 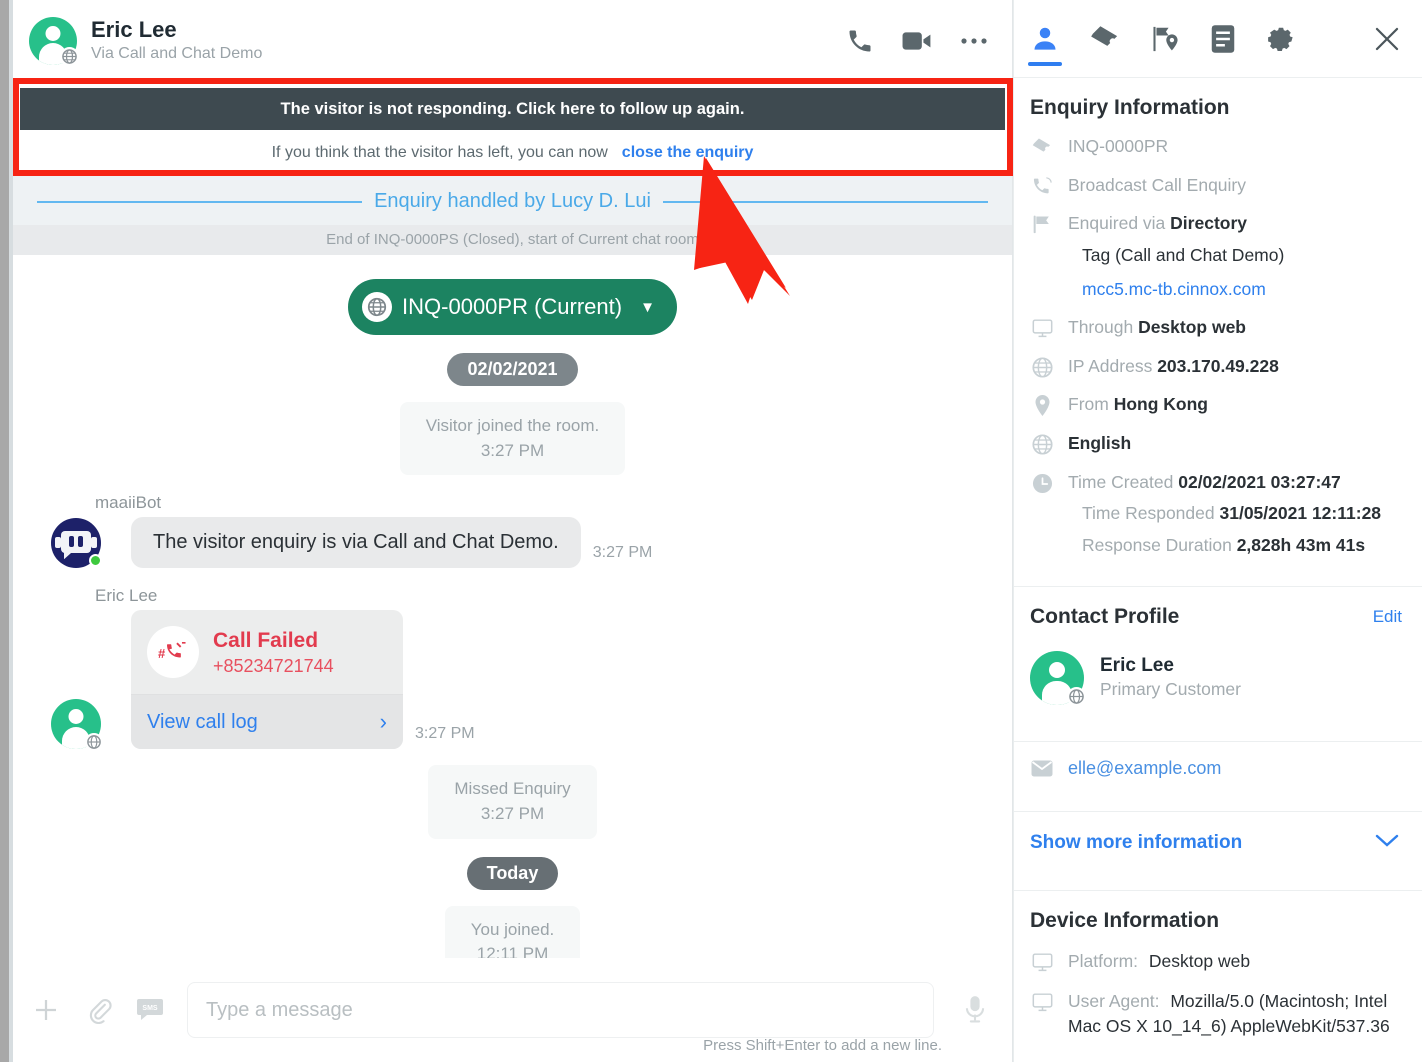 I want to click on phone-icon, so click(x=860, y=41).